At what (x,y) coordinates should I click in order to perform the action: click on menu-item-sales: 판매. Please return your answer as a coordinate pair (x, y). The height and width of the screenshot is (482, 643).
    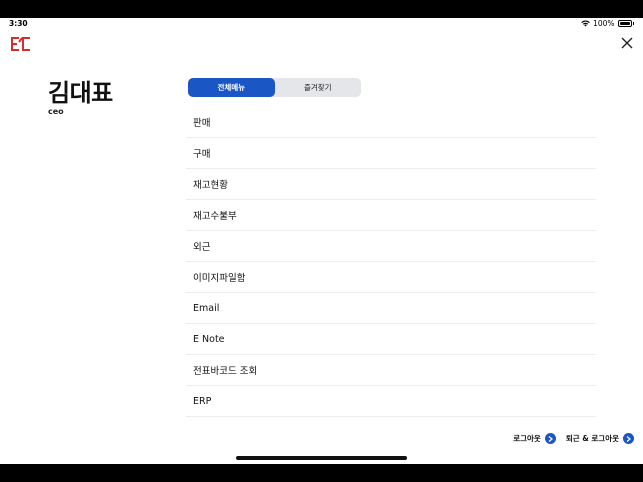
    Looking at the image, I should click on (391, 122).